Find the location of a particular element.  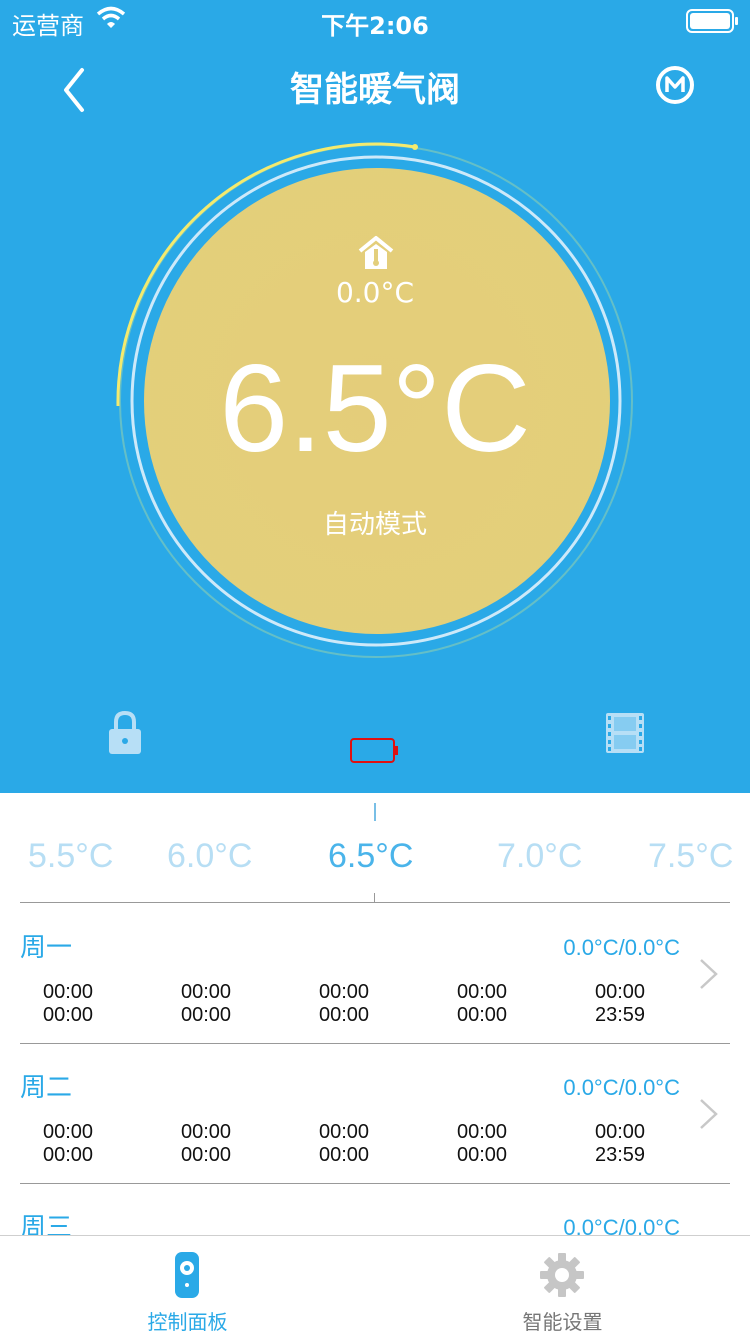

tab-label: 控制面板 is located at coordinates (187, 1322).